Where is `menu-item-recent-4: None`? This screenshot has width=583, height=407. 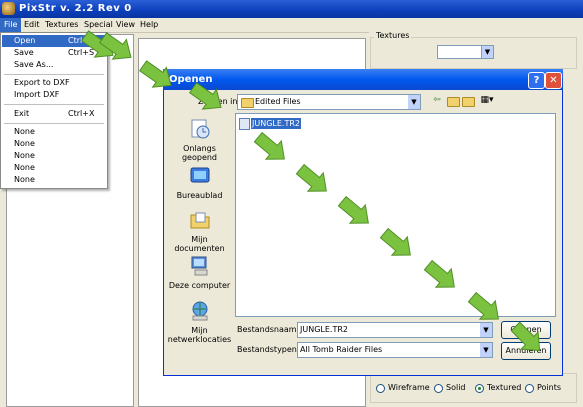
menu-item-recent-4: None is located at coordinates (54, 168).